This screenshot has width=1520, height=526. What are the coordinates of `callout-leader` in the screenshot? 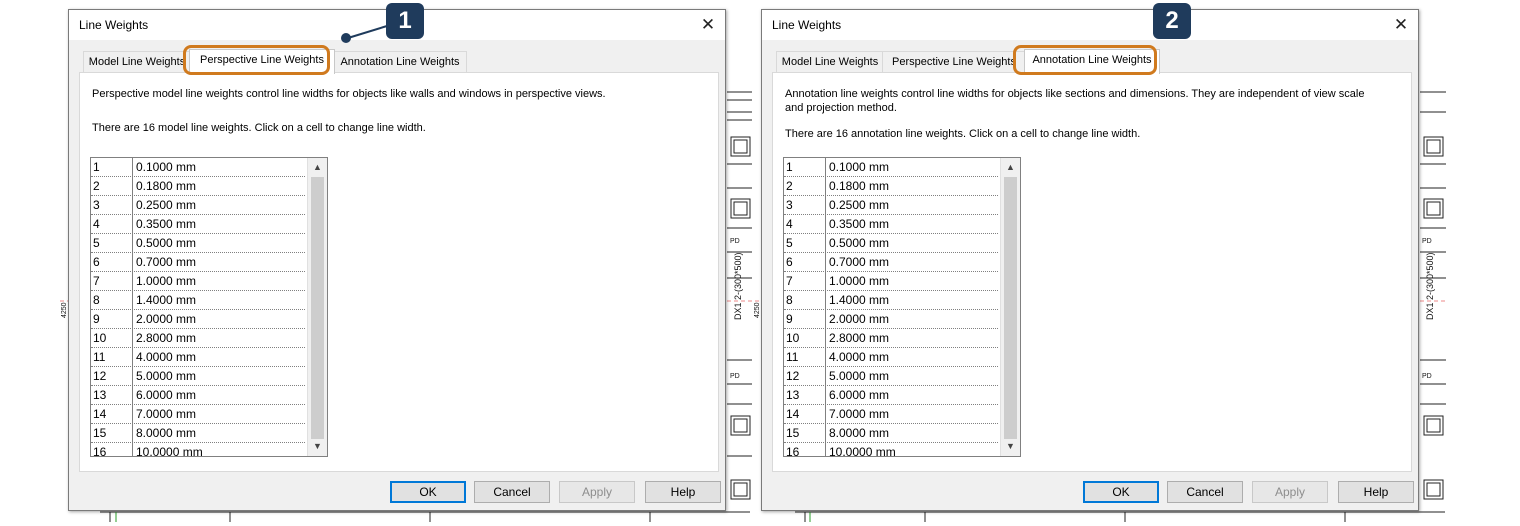 It's located at (364, 34).